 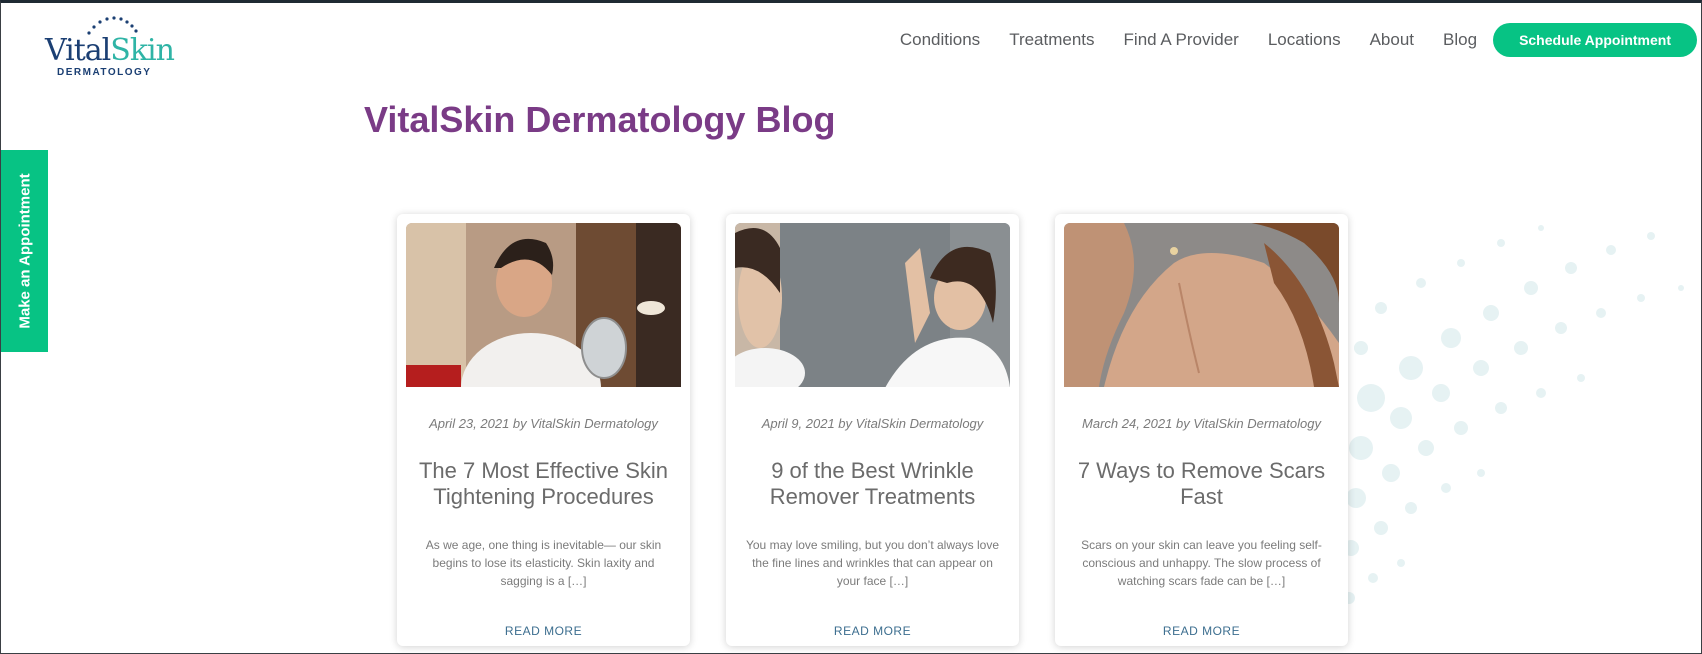 I want to click on page-title: VitalSkin Dermatology Blog, so click(x=600, y=119).